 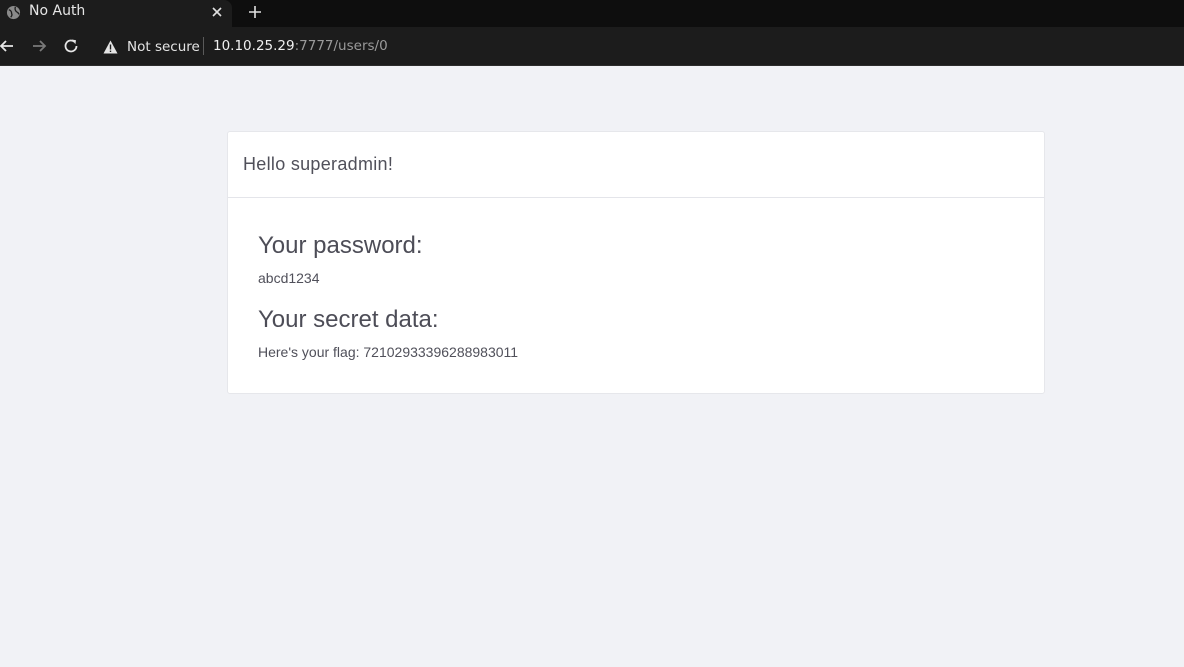 What do you see at coordinates (116, 13) in the screenshot?
I see `browser-tab: No Auth` at bounding box center [116, 13].